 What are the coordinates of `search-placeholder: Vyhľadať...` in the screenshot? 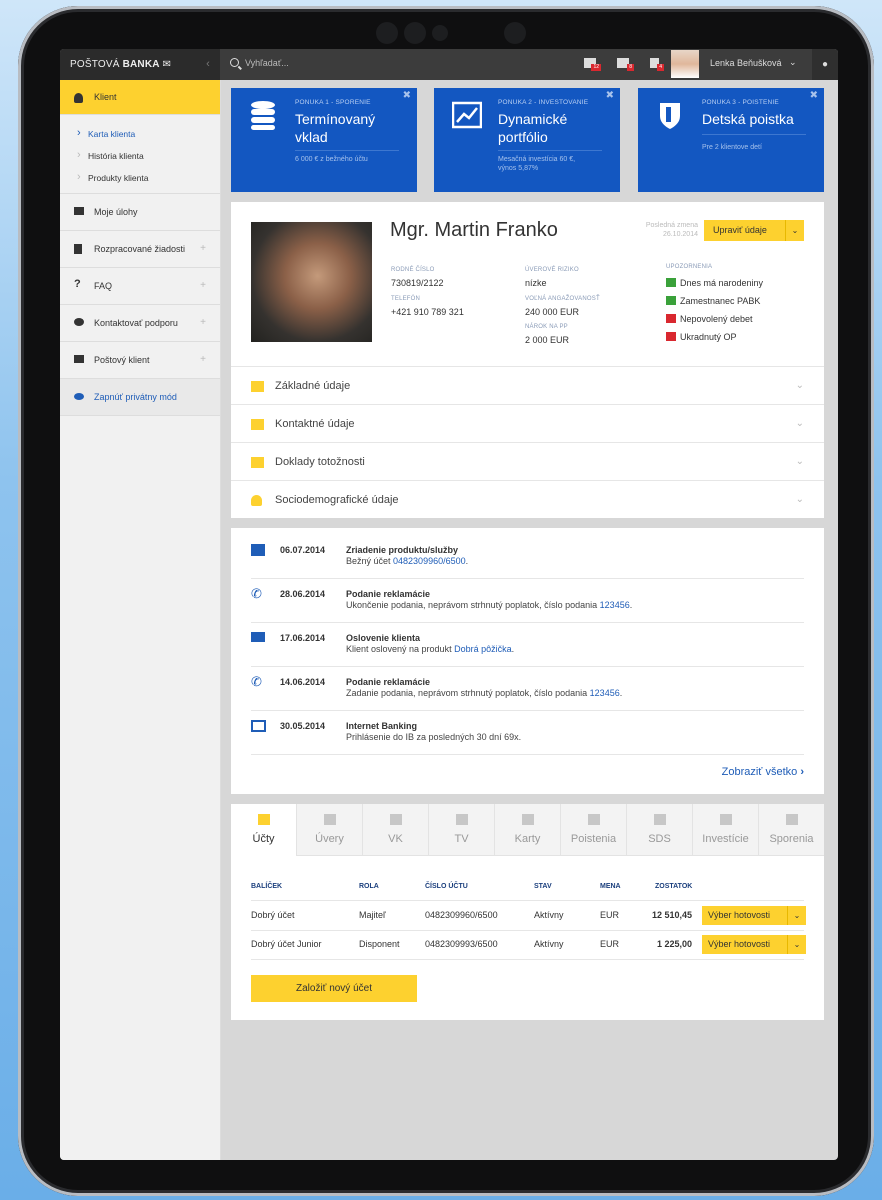 It's located at (267, 63).